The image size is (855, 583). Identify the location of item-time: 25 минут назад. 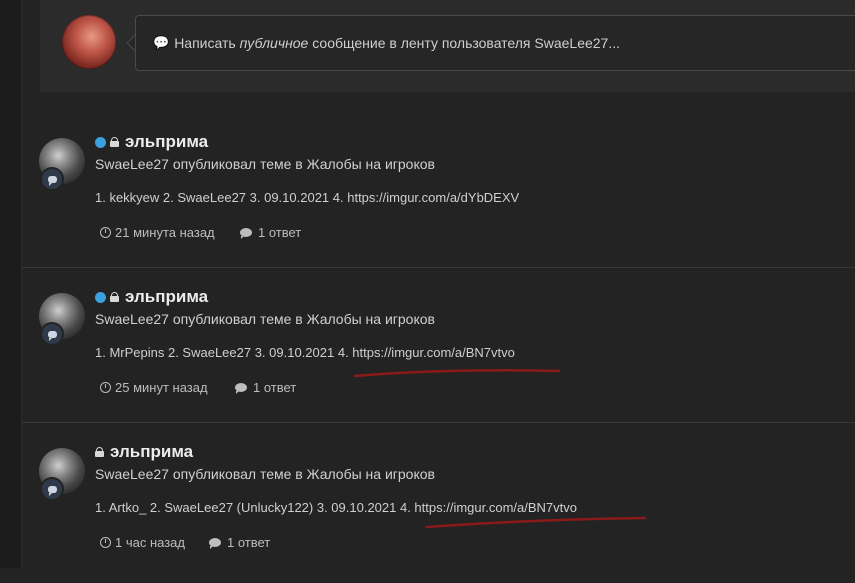
(154, 387).